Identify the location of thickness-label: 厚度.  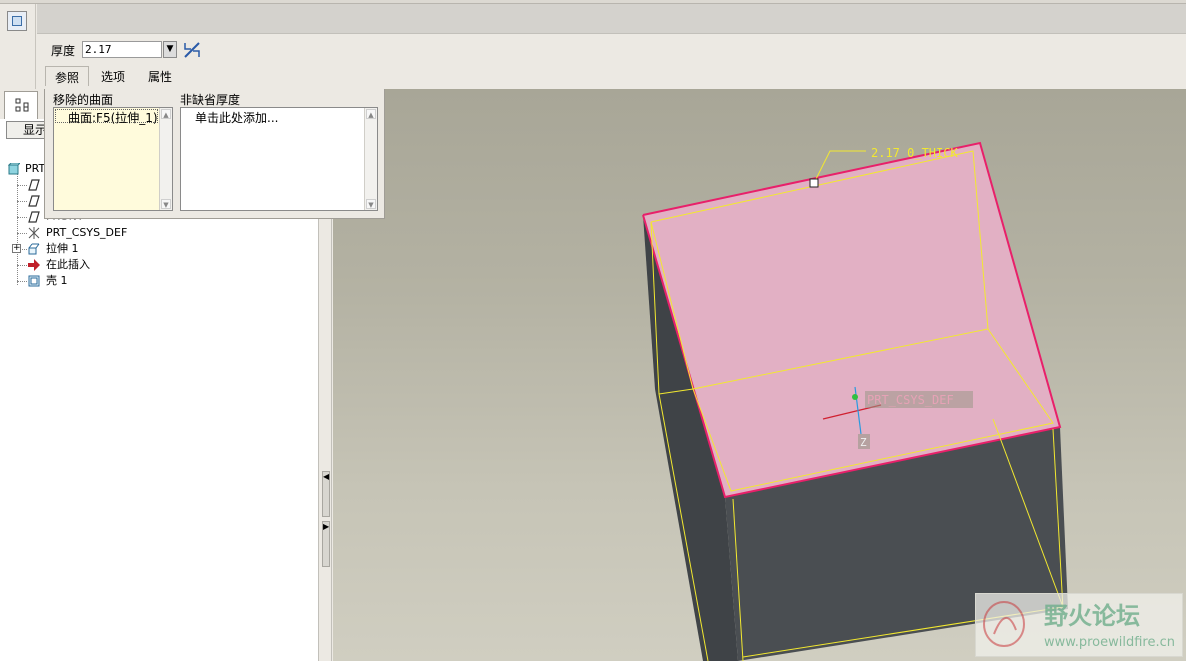
(63, 51).